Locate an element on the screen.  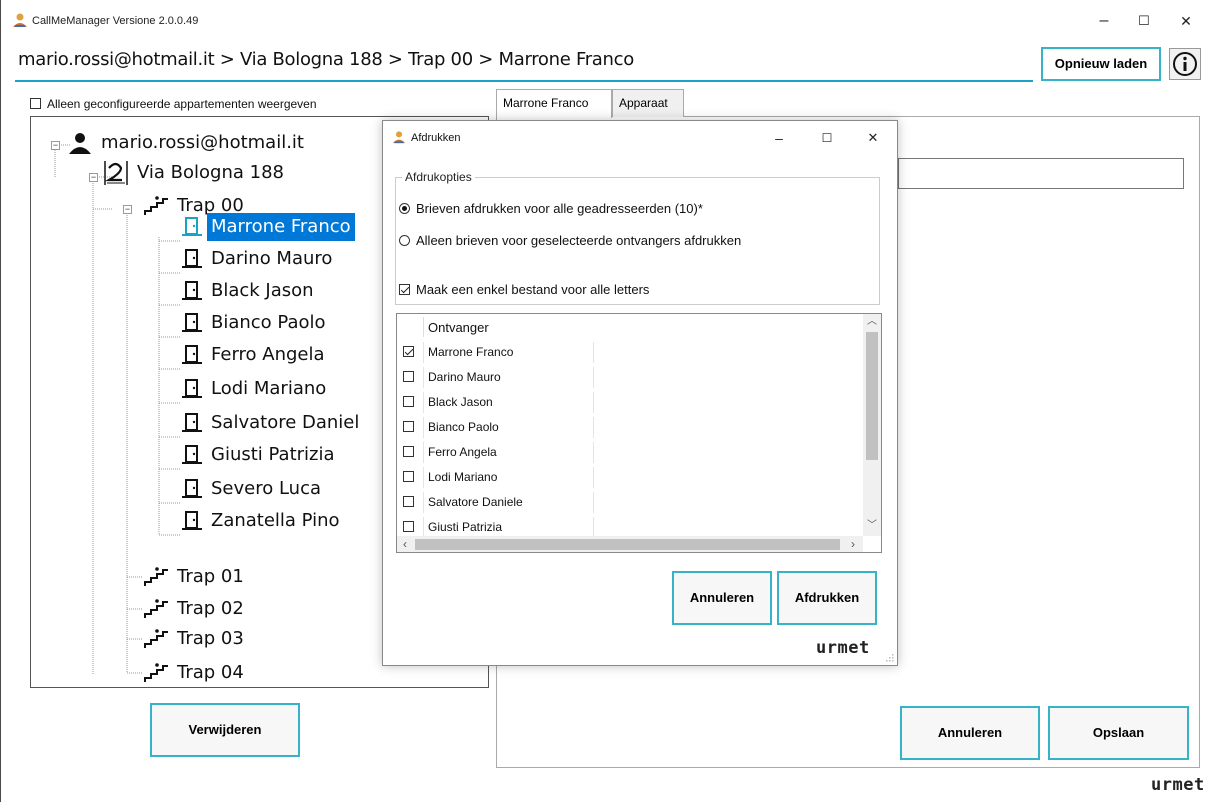
recipient-name: Ferro Angela is located at coordinates (462, 452).